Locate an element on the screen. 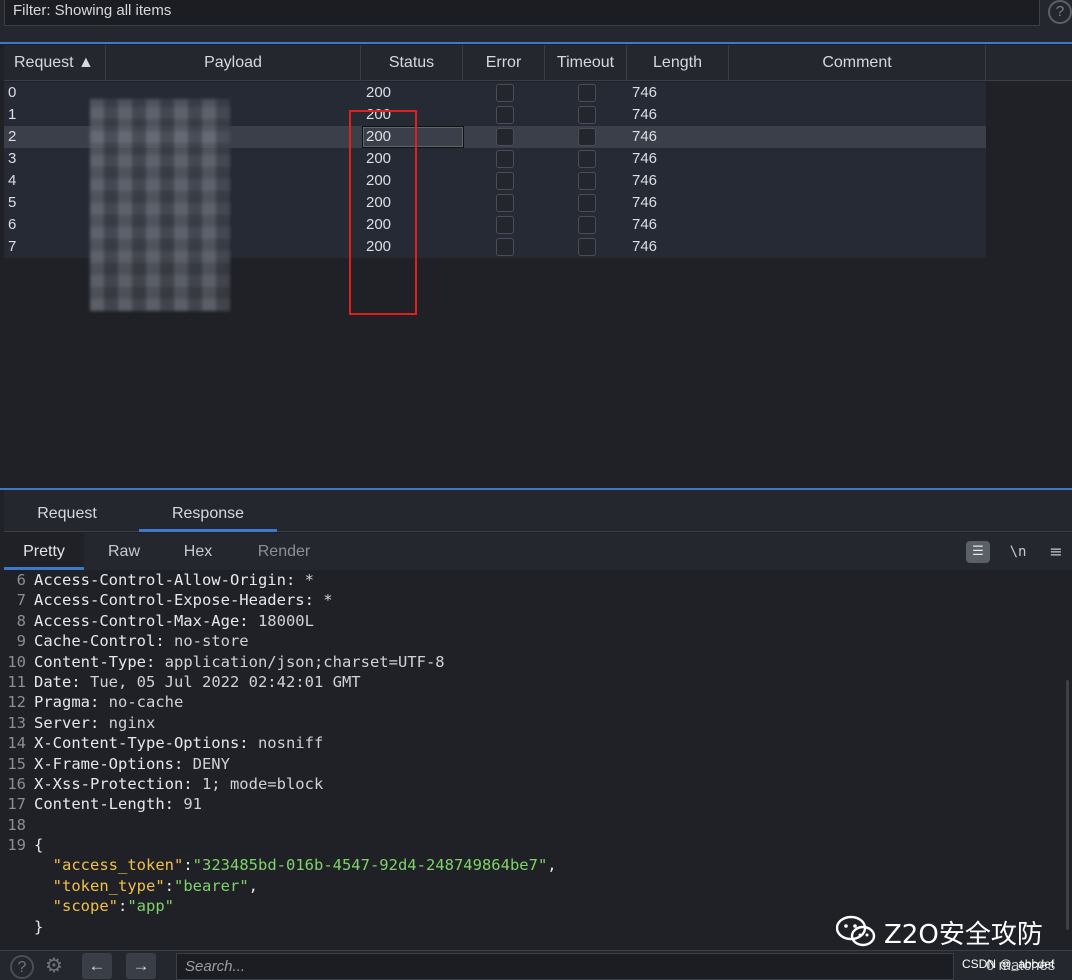  newline-icon: \n is located at coordinates (1018, 552).